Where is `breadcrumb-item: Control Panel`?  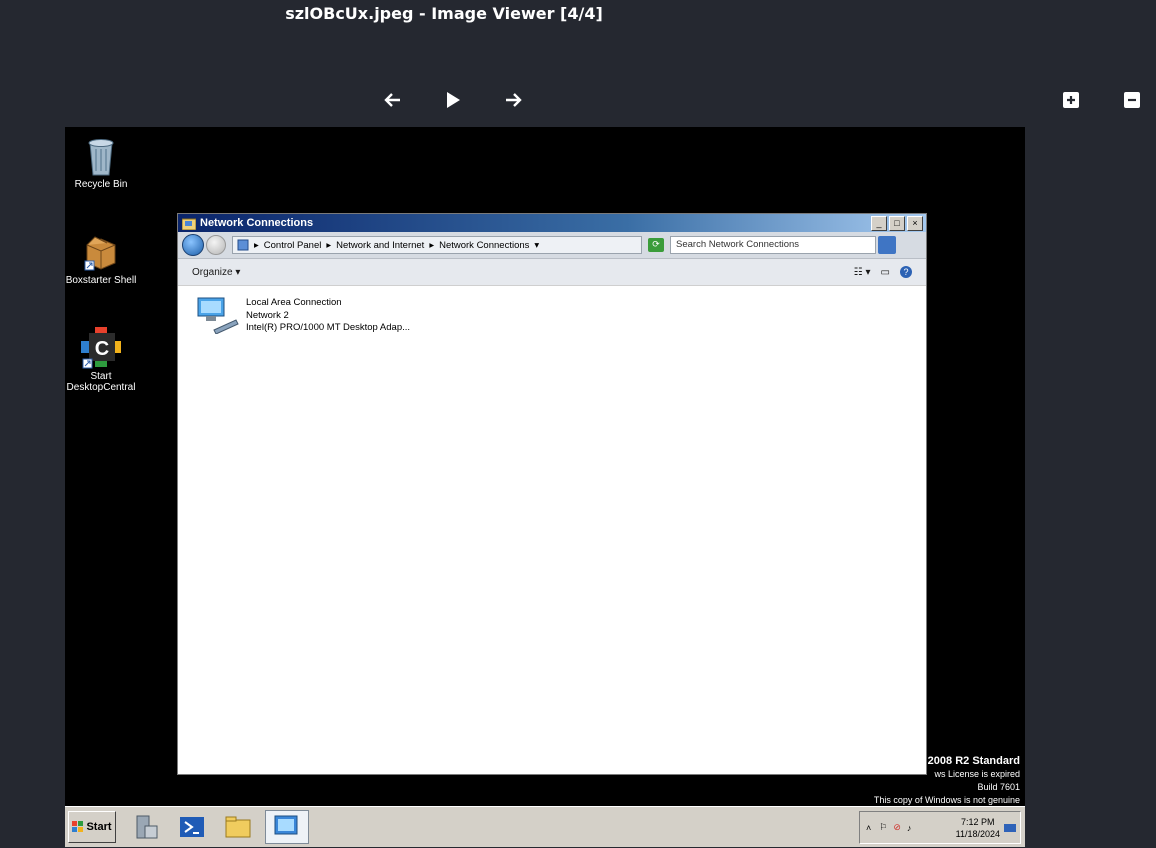
breadcrumb-item: Control Panel is located at coordinates (293, 245).